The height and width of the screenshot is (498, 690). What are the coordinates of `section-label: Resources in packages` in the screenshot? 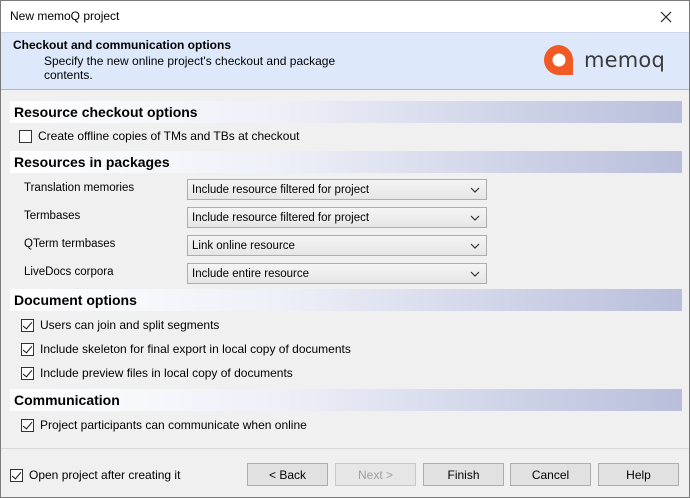 It's located at (92, 162).